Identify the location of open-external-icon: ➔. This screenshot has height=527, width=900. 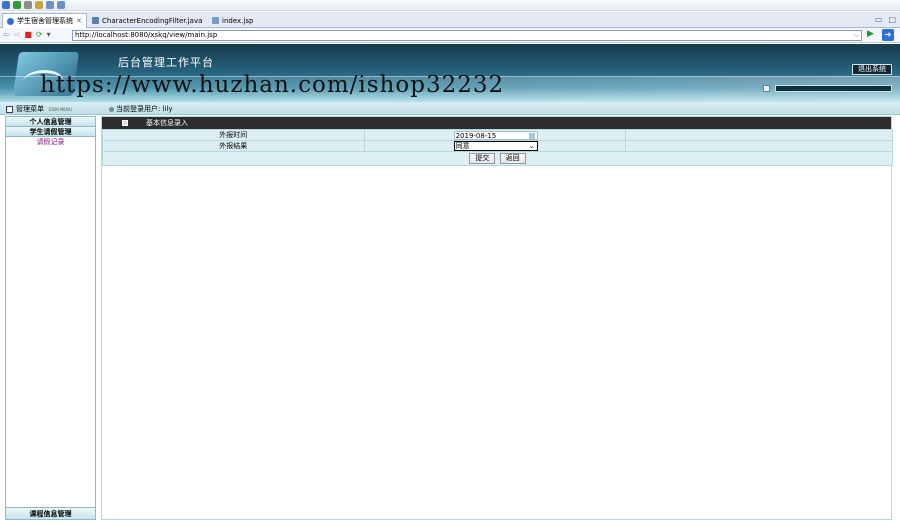
(888, 35).